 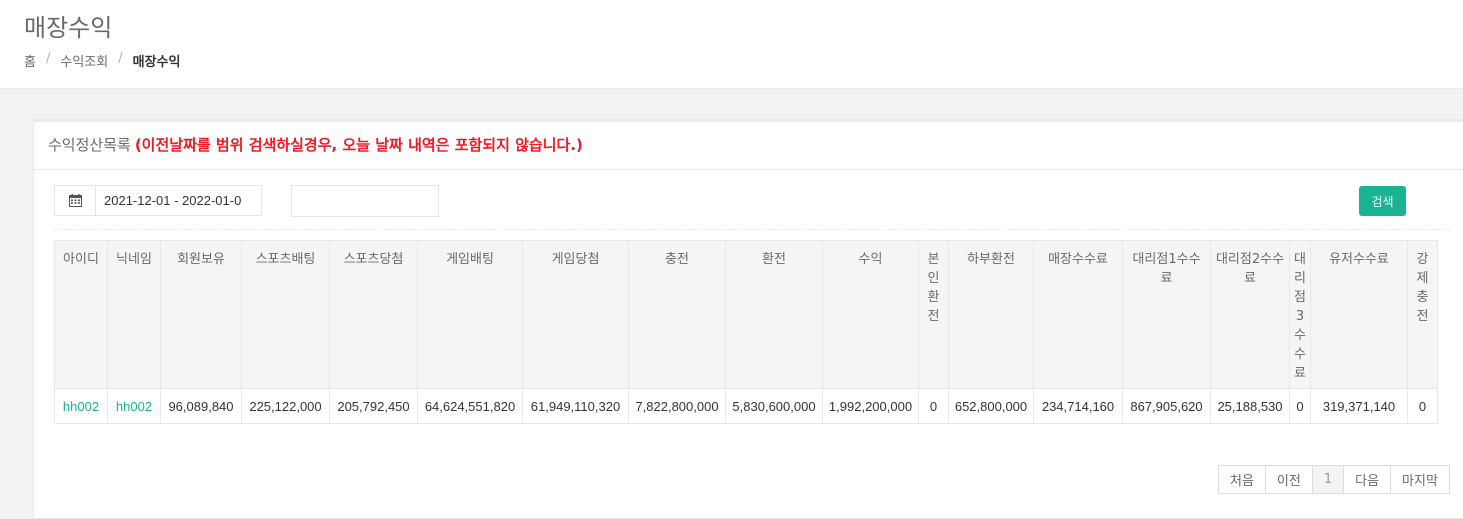 What do you see at coordinates (1422, 314) in the screenshot?
I see `col-forced-charge: 강제충전` at bounding box center [1422, 314].